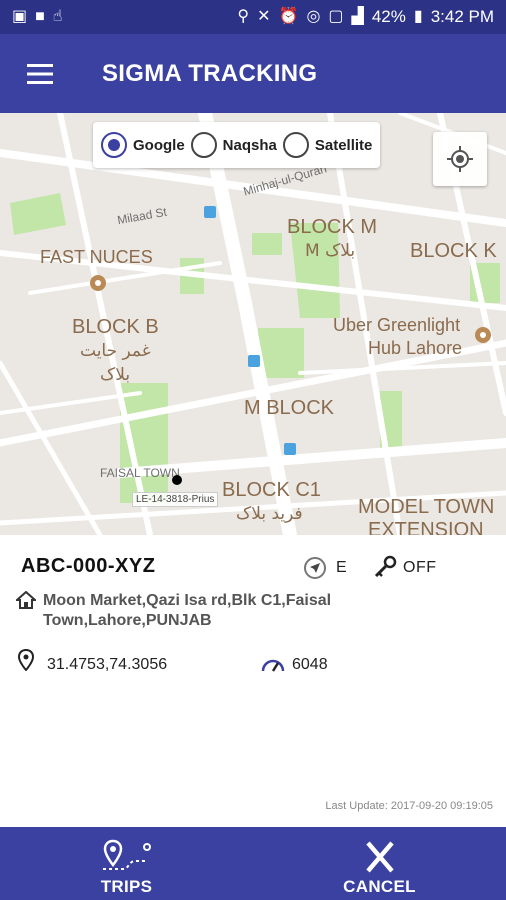 The height and width of the screenshot is (900, 506). Describe the element at coordinates (330, 251) in the screenshot. I see `map-label-block-m-urdu: M بلاک` at that location.